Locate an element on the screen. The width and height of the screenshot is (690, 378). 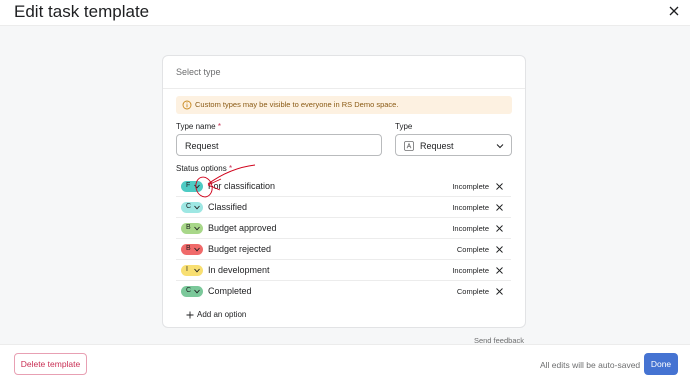
status-color-picker: F is located at coordinates (192, 186).